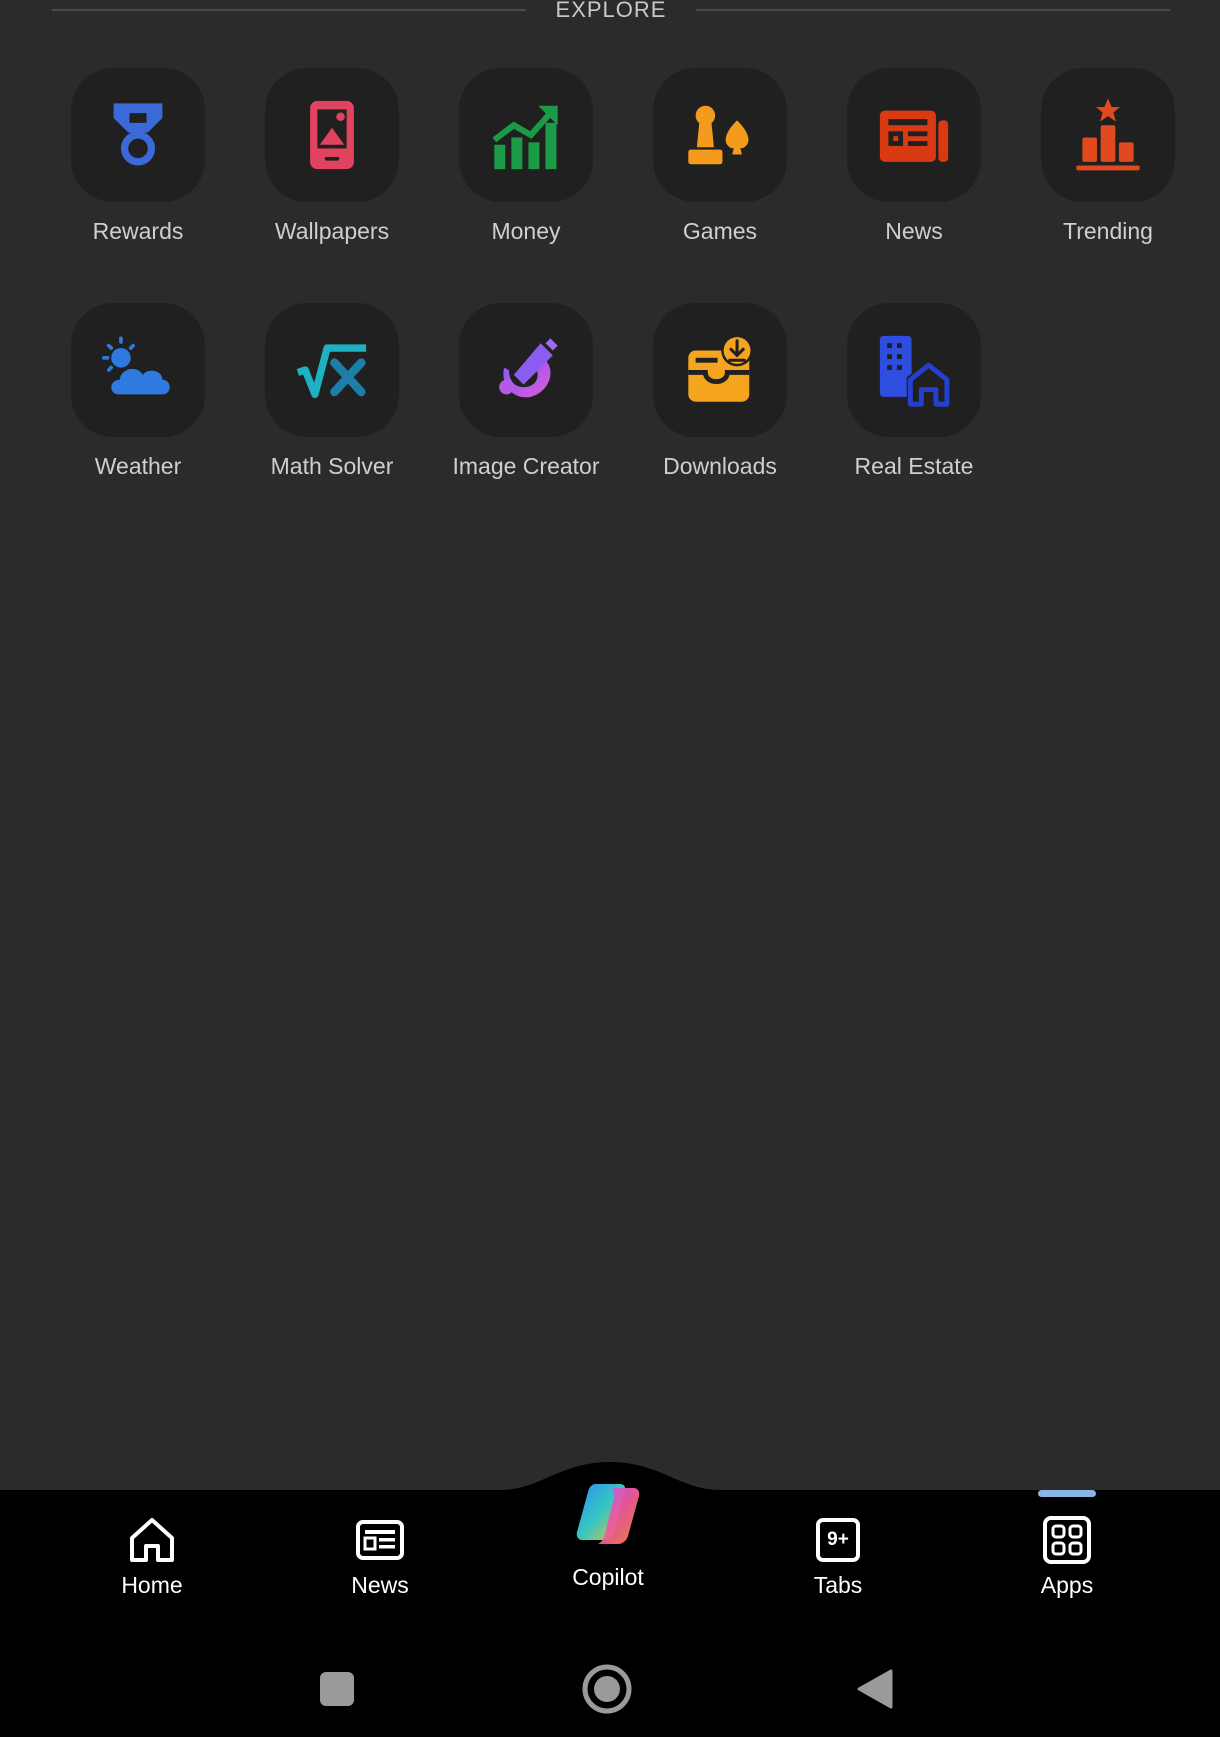 Image resolution: width=1220 pixels, height=1737 pixels. I want to click on app-tile-image-creator: Image Creator, so click(526, 420).